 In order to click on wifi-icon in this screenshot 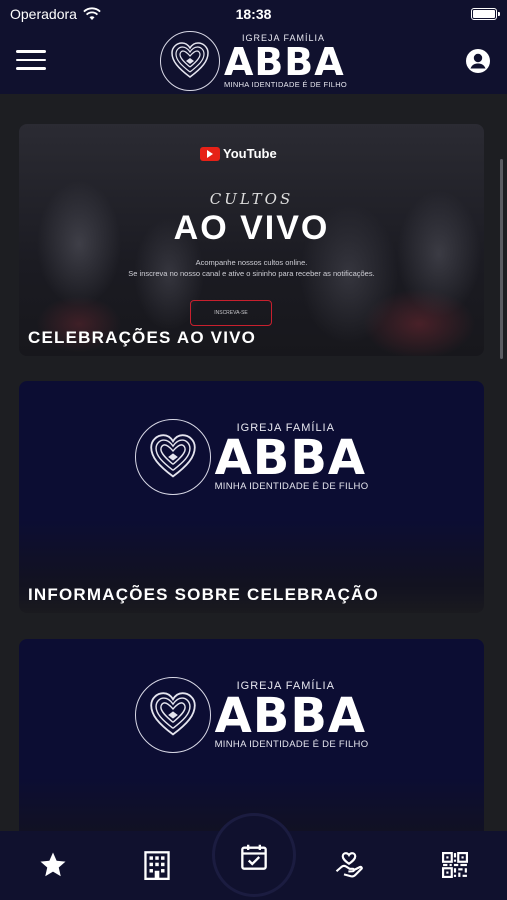, I will do `click(92, 13)`.